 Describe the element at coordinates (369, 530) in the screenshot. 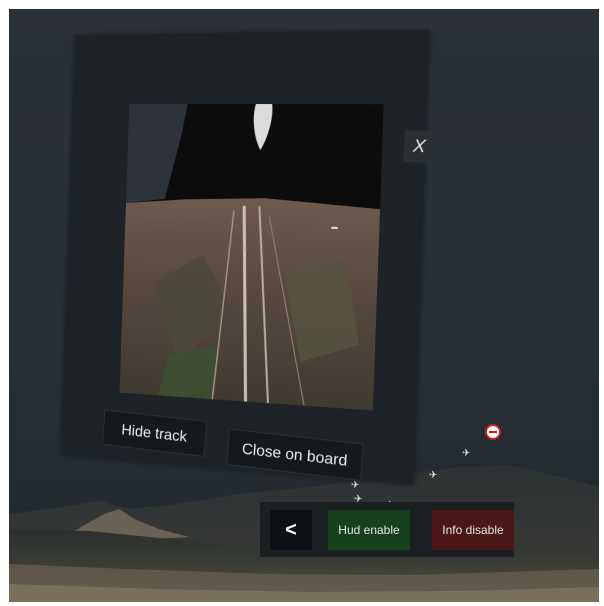

I see `hud-enable-button: Hud enable` at that location.